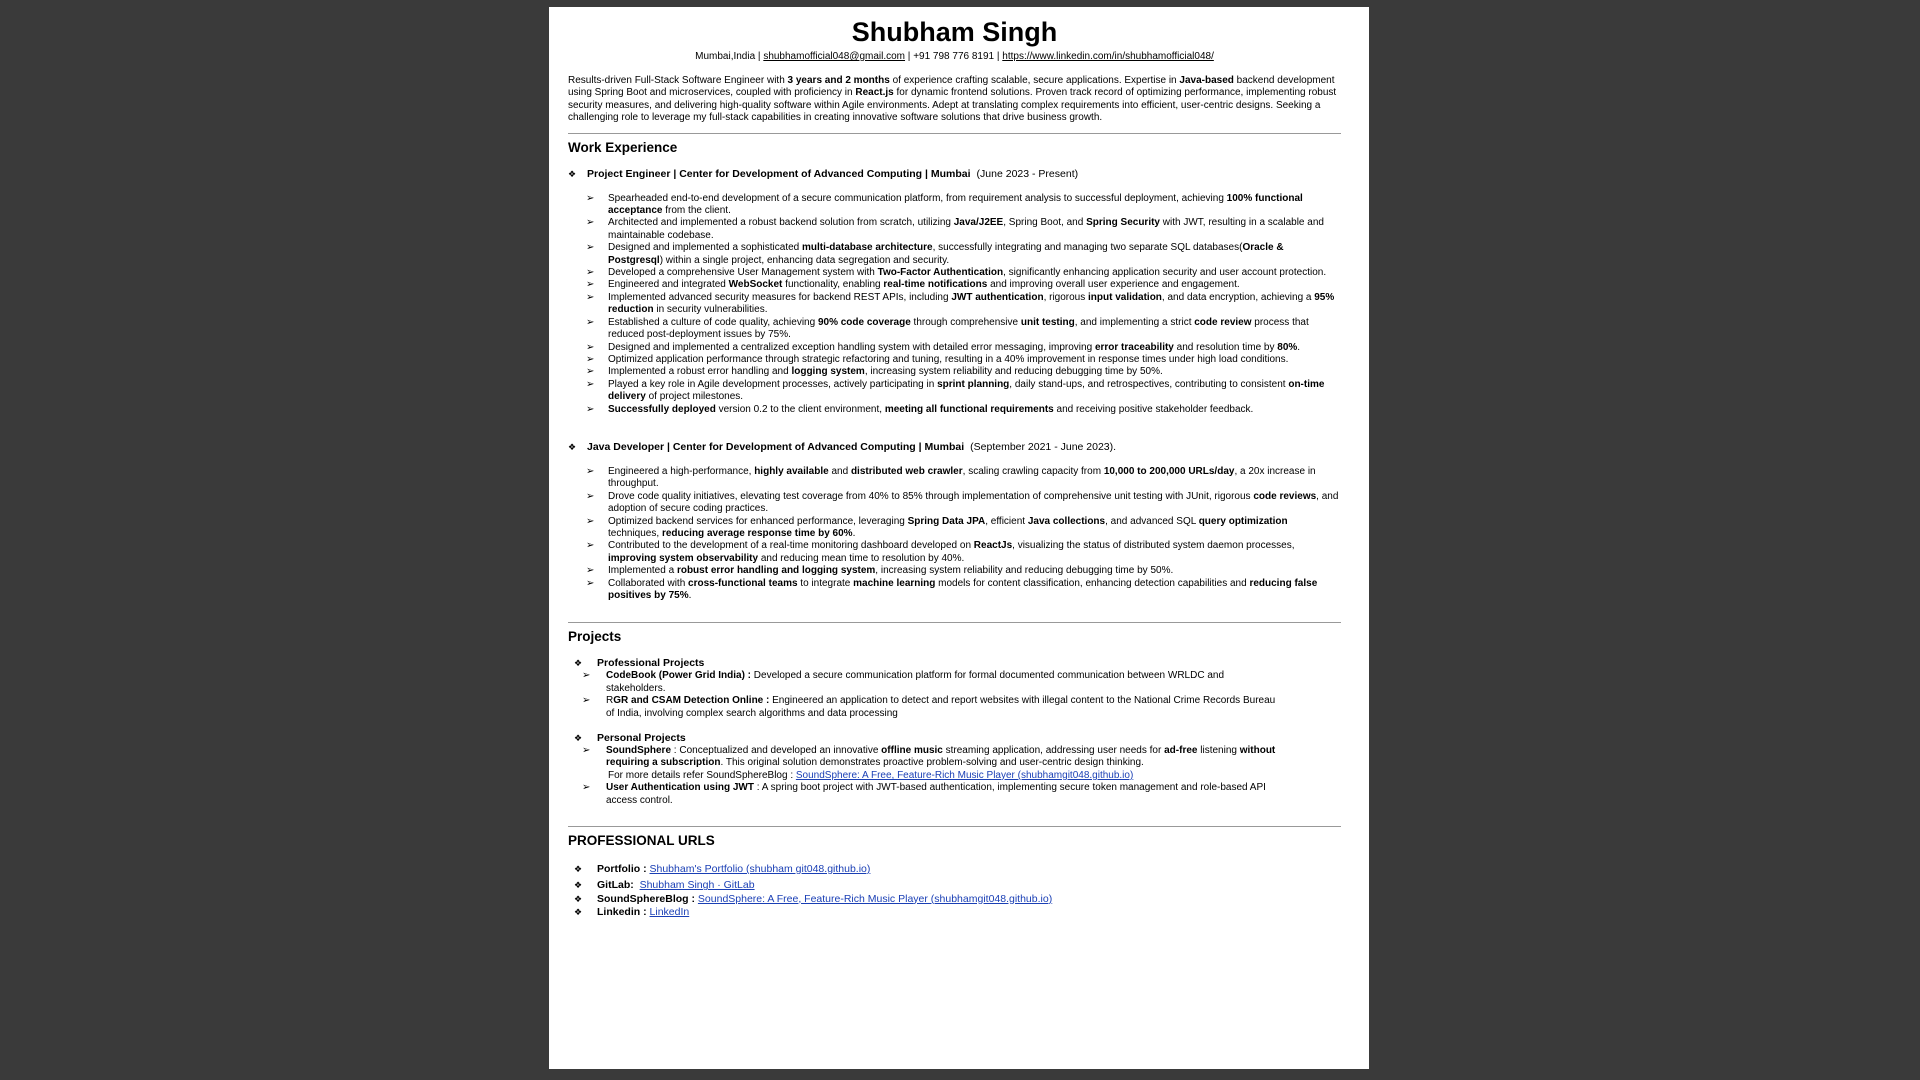 This screenshot has height=1080, width=1920. What do you see at coordinates (725, 56) in the screenshot?
I see `location: Mumbai,India` at bounding box center [725, 56].